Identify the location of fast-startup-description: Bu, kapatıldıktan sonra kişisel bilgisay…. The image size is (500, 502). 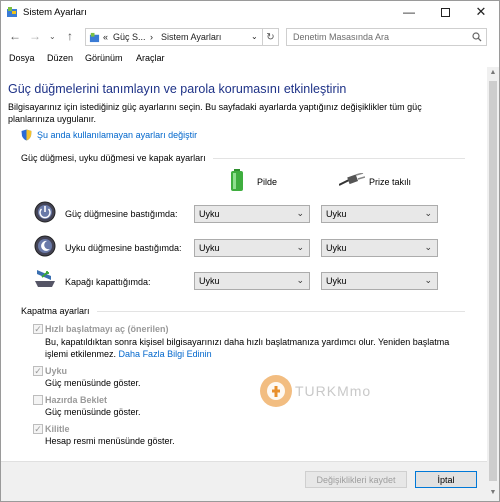
(247, 342).